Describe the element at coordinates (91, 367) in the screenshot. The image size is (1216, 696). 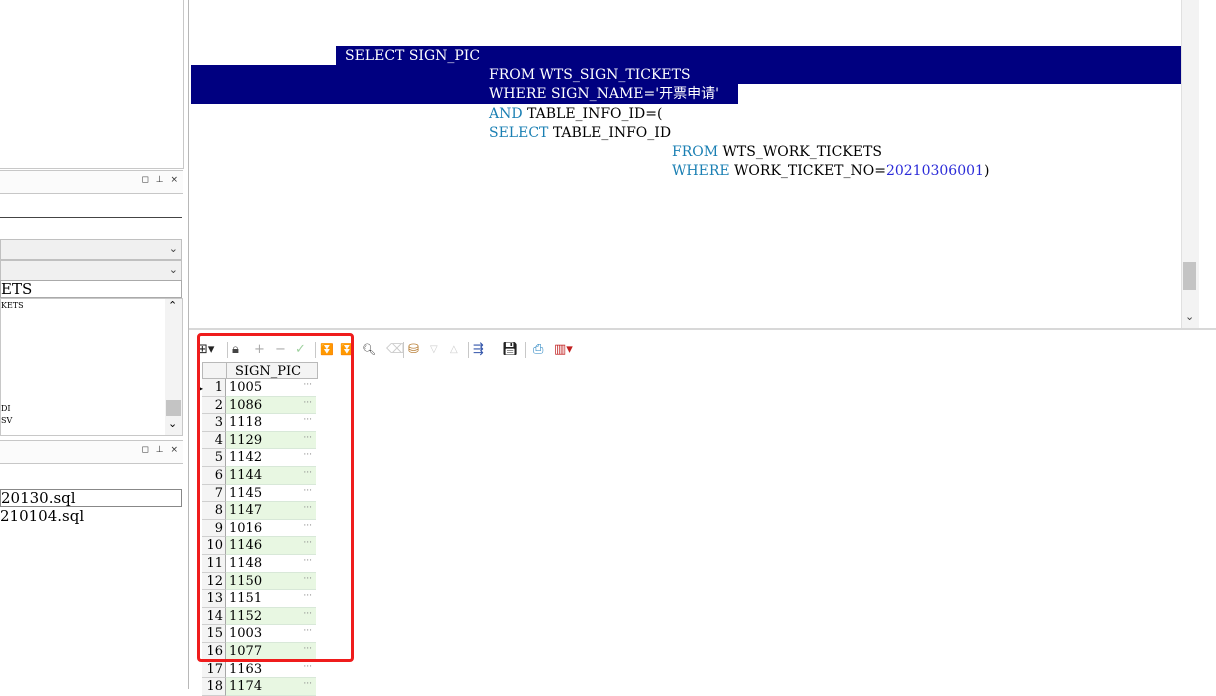
I see `object-list: KETS DI SV ⌃ ⌄` at that location.